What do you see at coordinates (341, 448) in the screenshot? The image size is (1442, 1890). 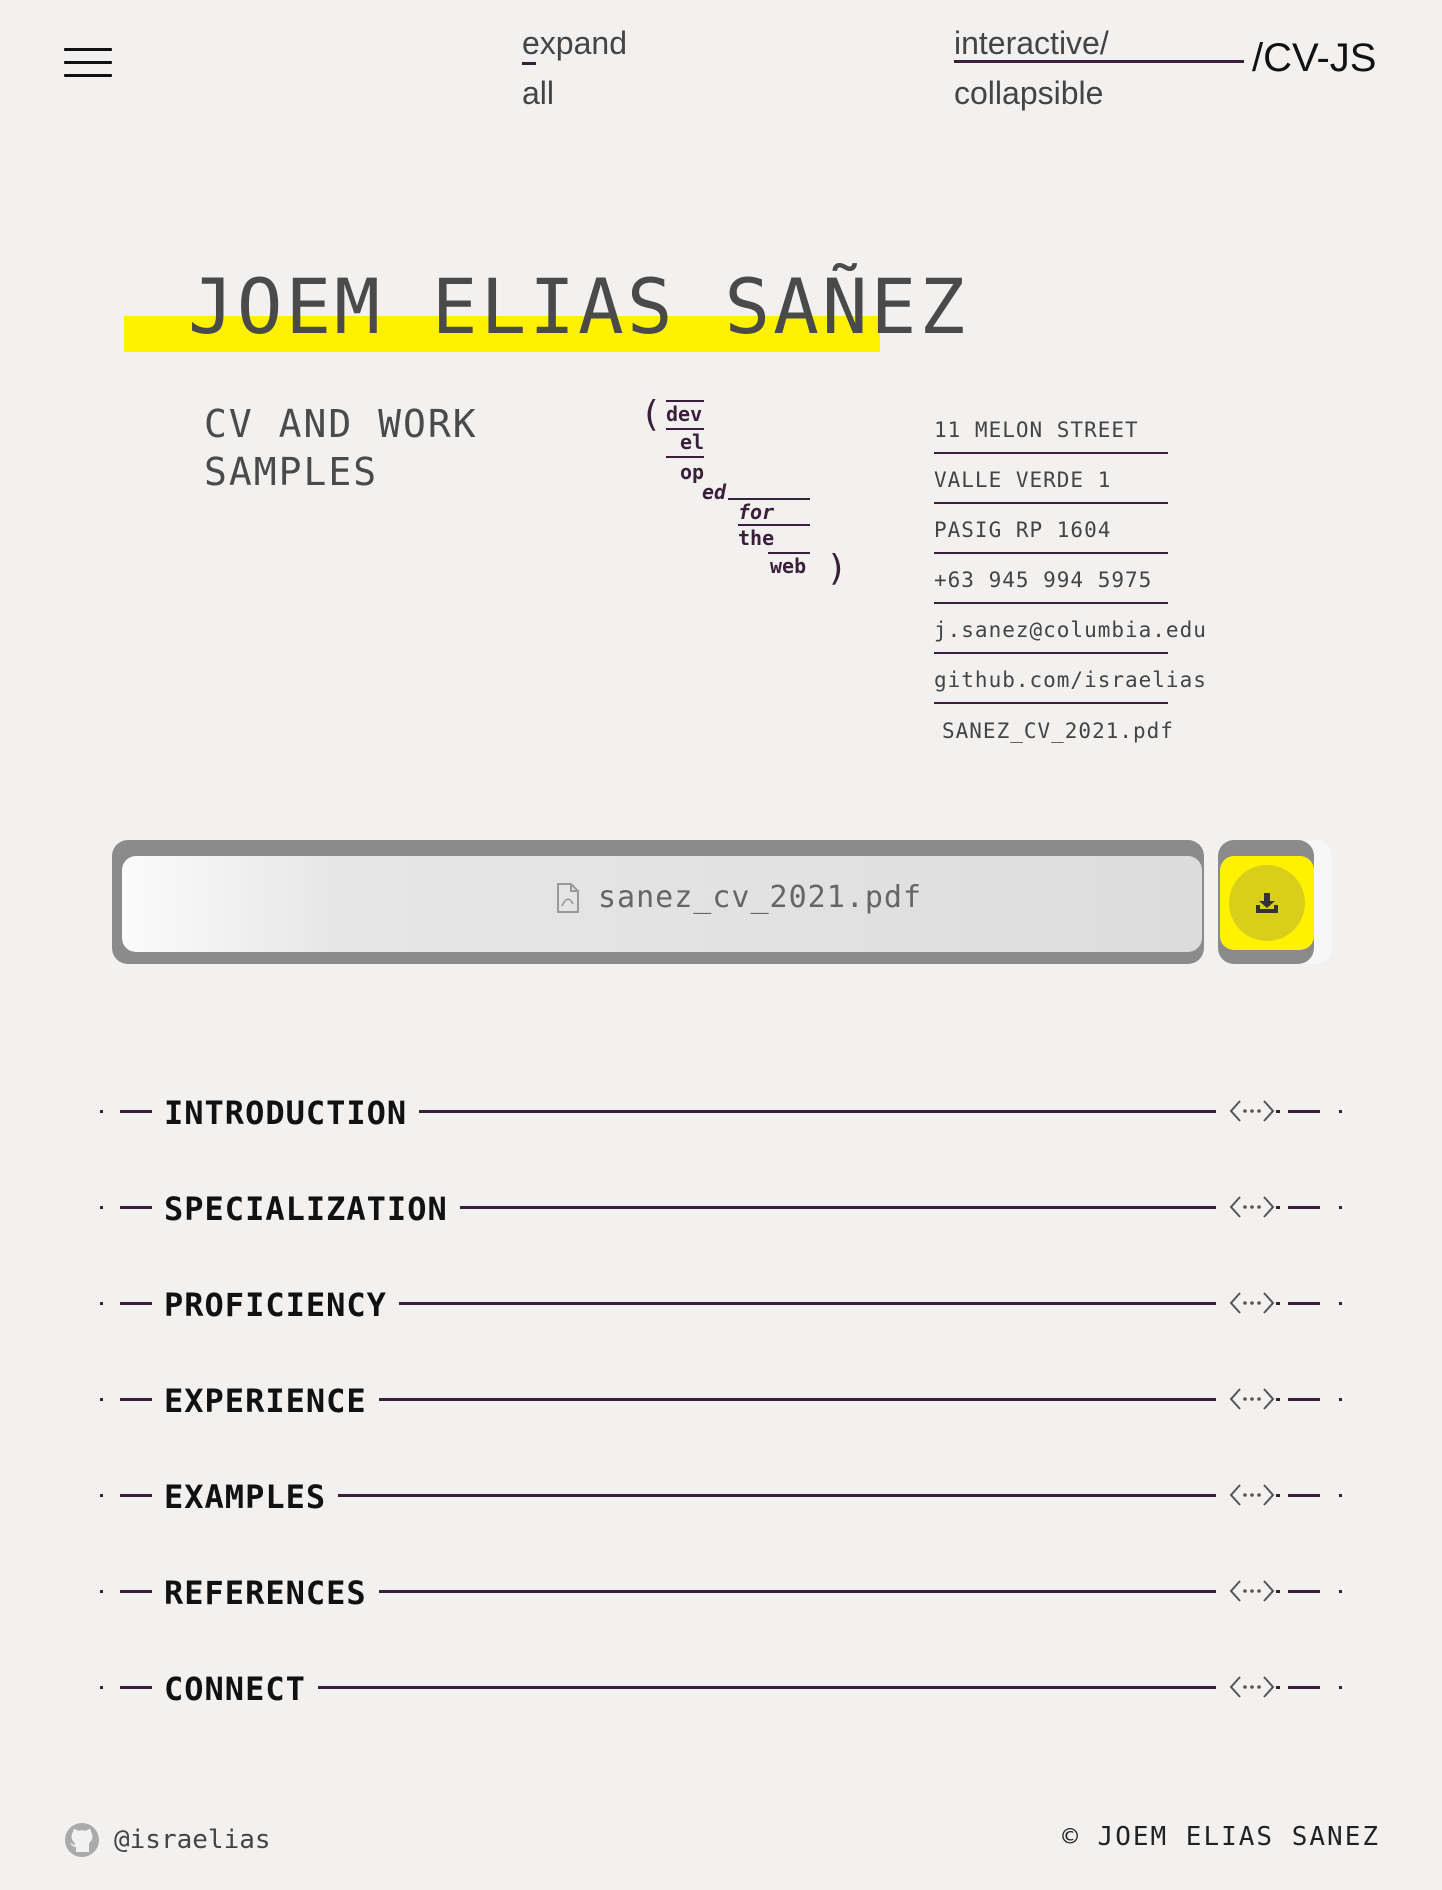 I see `subtitle: CV AND WORK SAMPLES` at bounding box center [341, 448].